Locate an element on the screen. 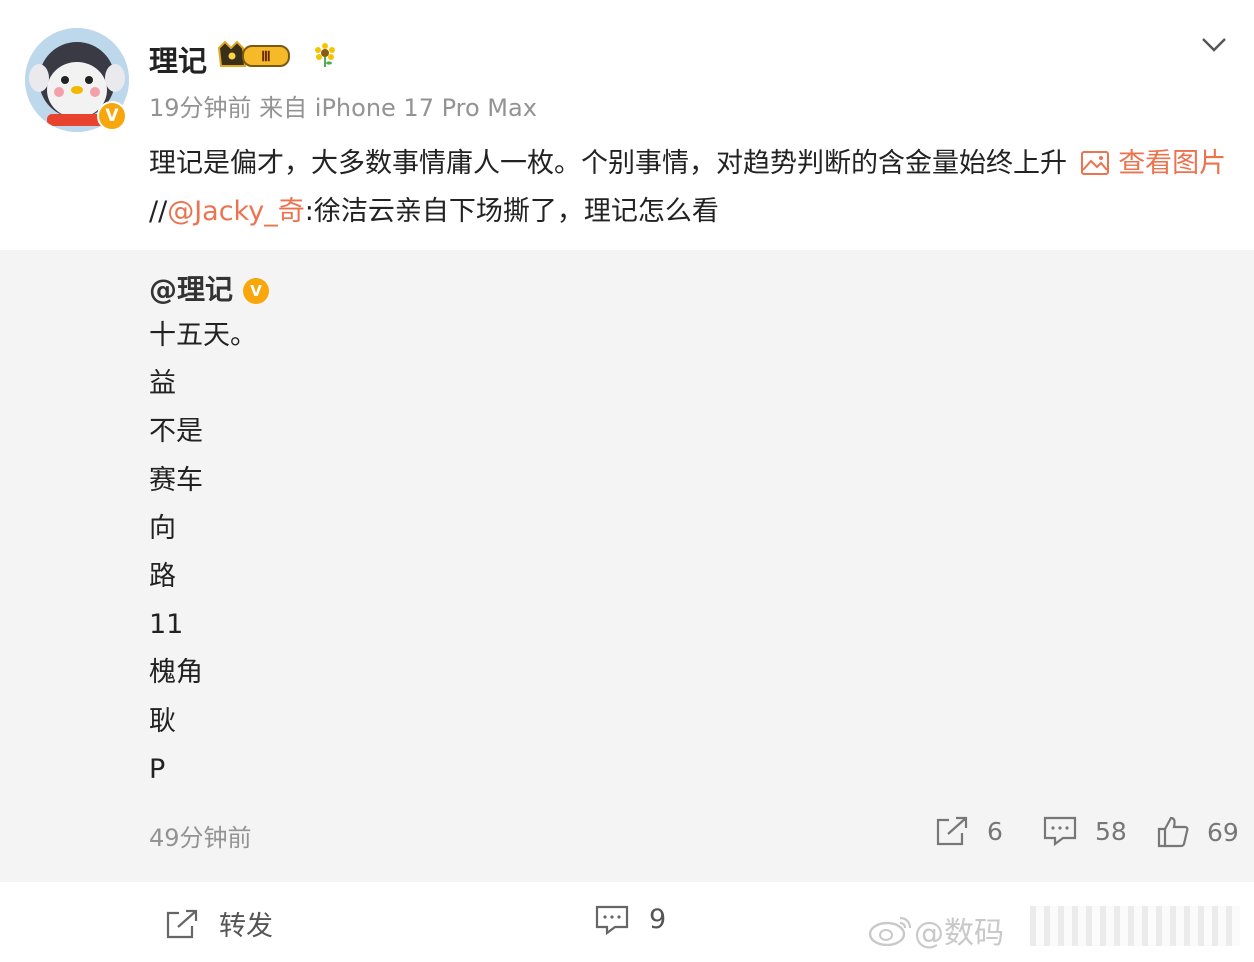  share-button: 6 is located at coordinates (969, 831).